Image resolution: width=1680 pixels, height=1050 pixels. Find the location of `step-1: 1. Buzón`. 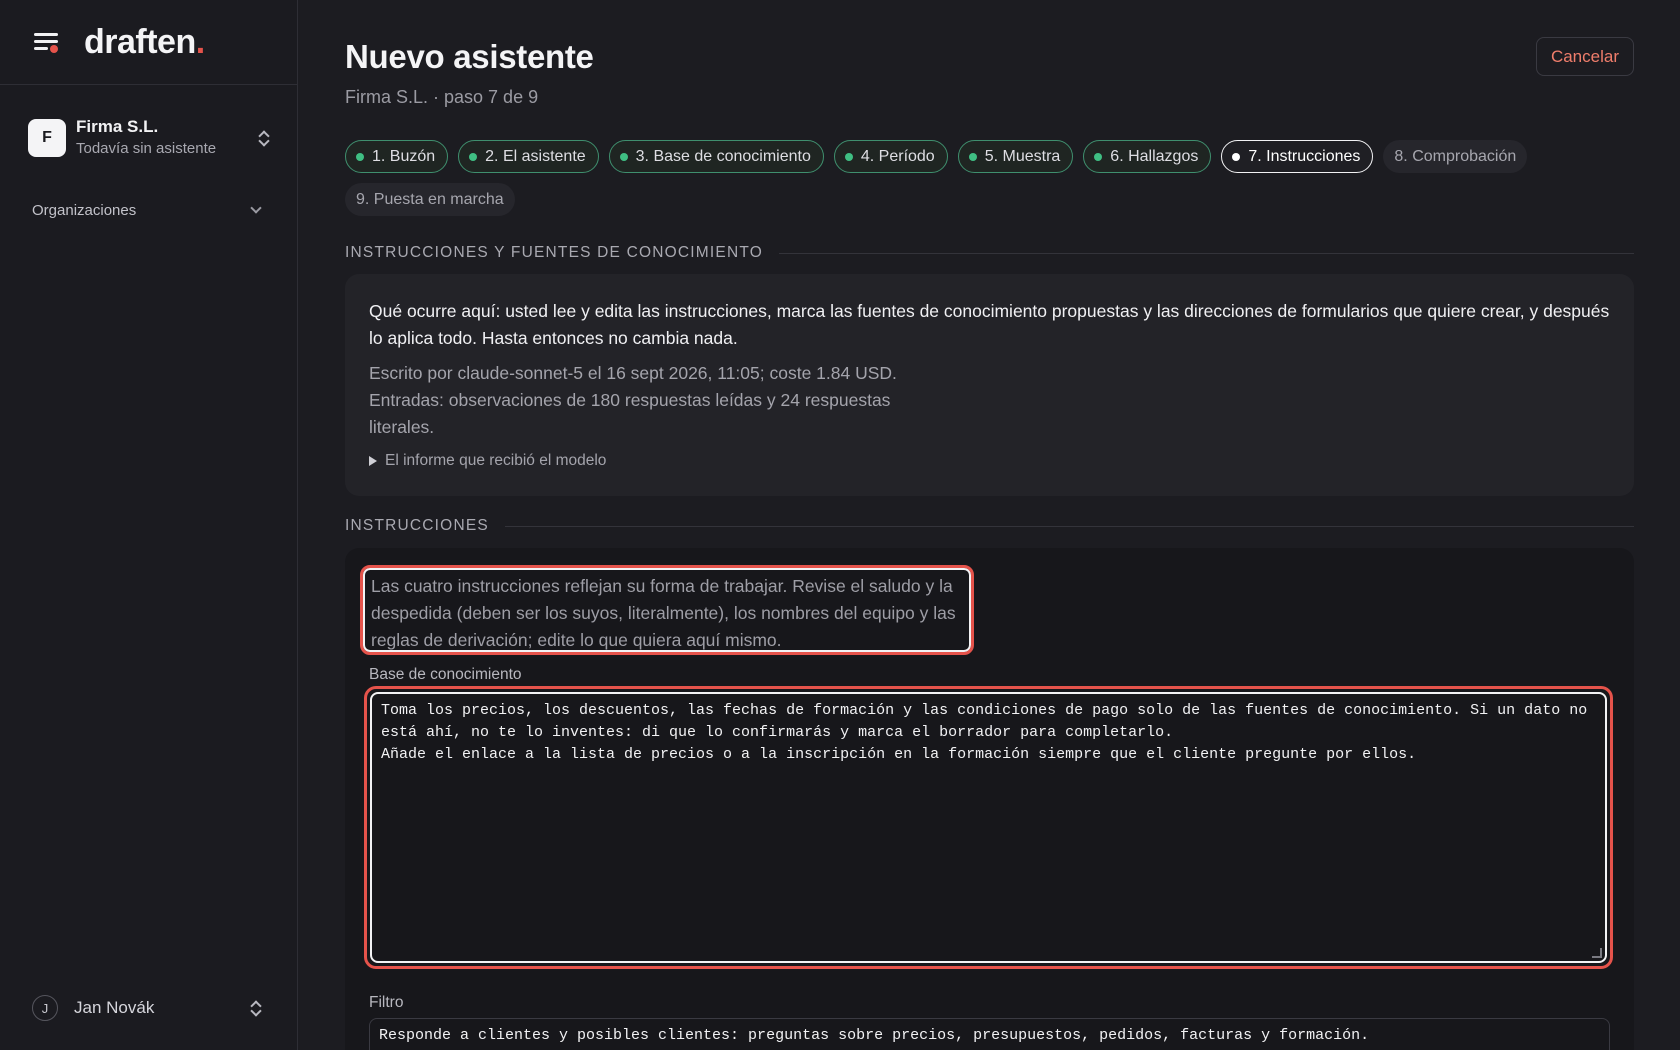

step-1: 1. Buzón is located at coordinates (397, 156).